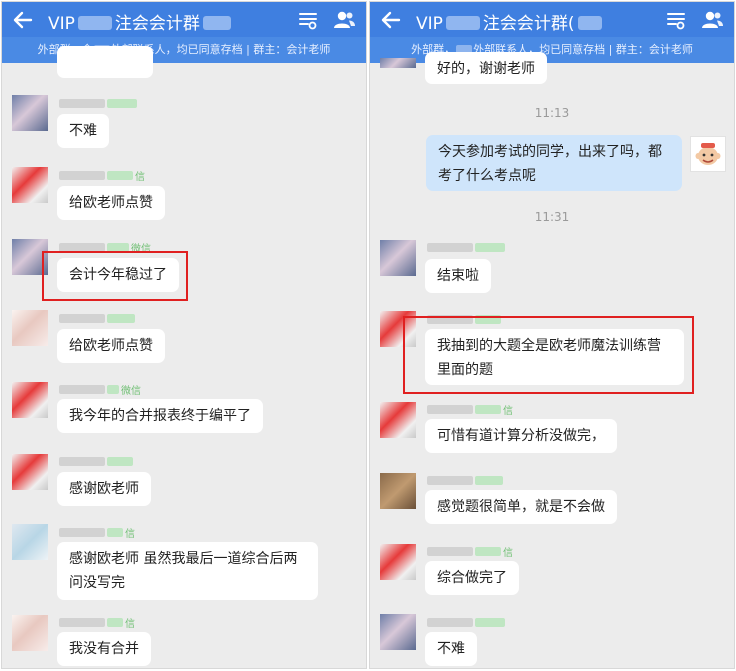 The image size is (736, 671). I want to click on message-bubble: 综合做完了, so click(472, 578).